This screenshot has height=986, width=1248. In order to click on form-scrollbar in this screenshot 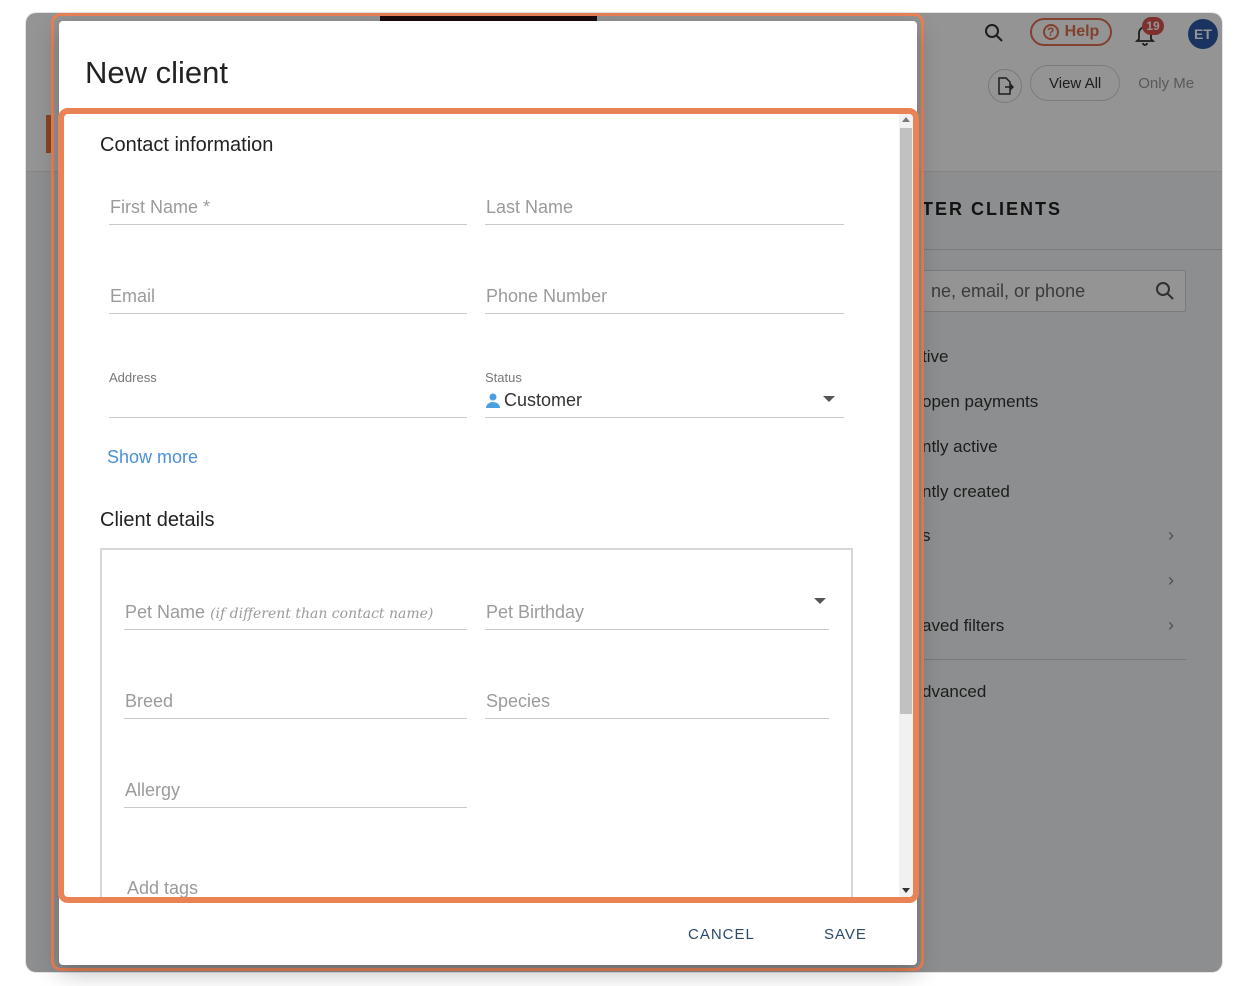, I will do `click(906, 505)`.